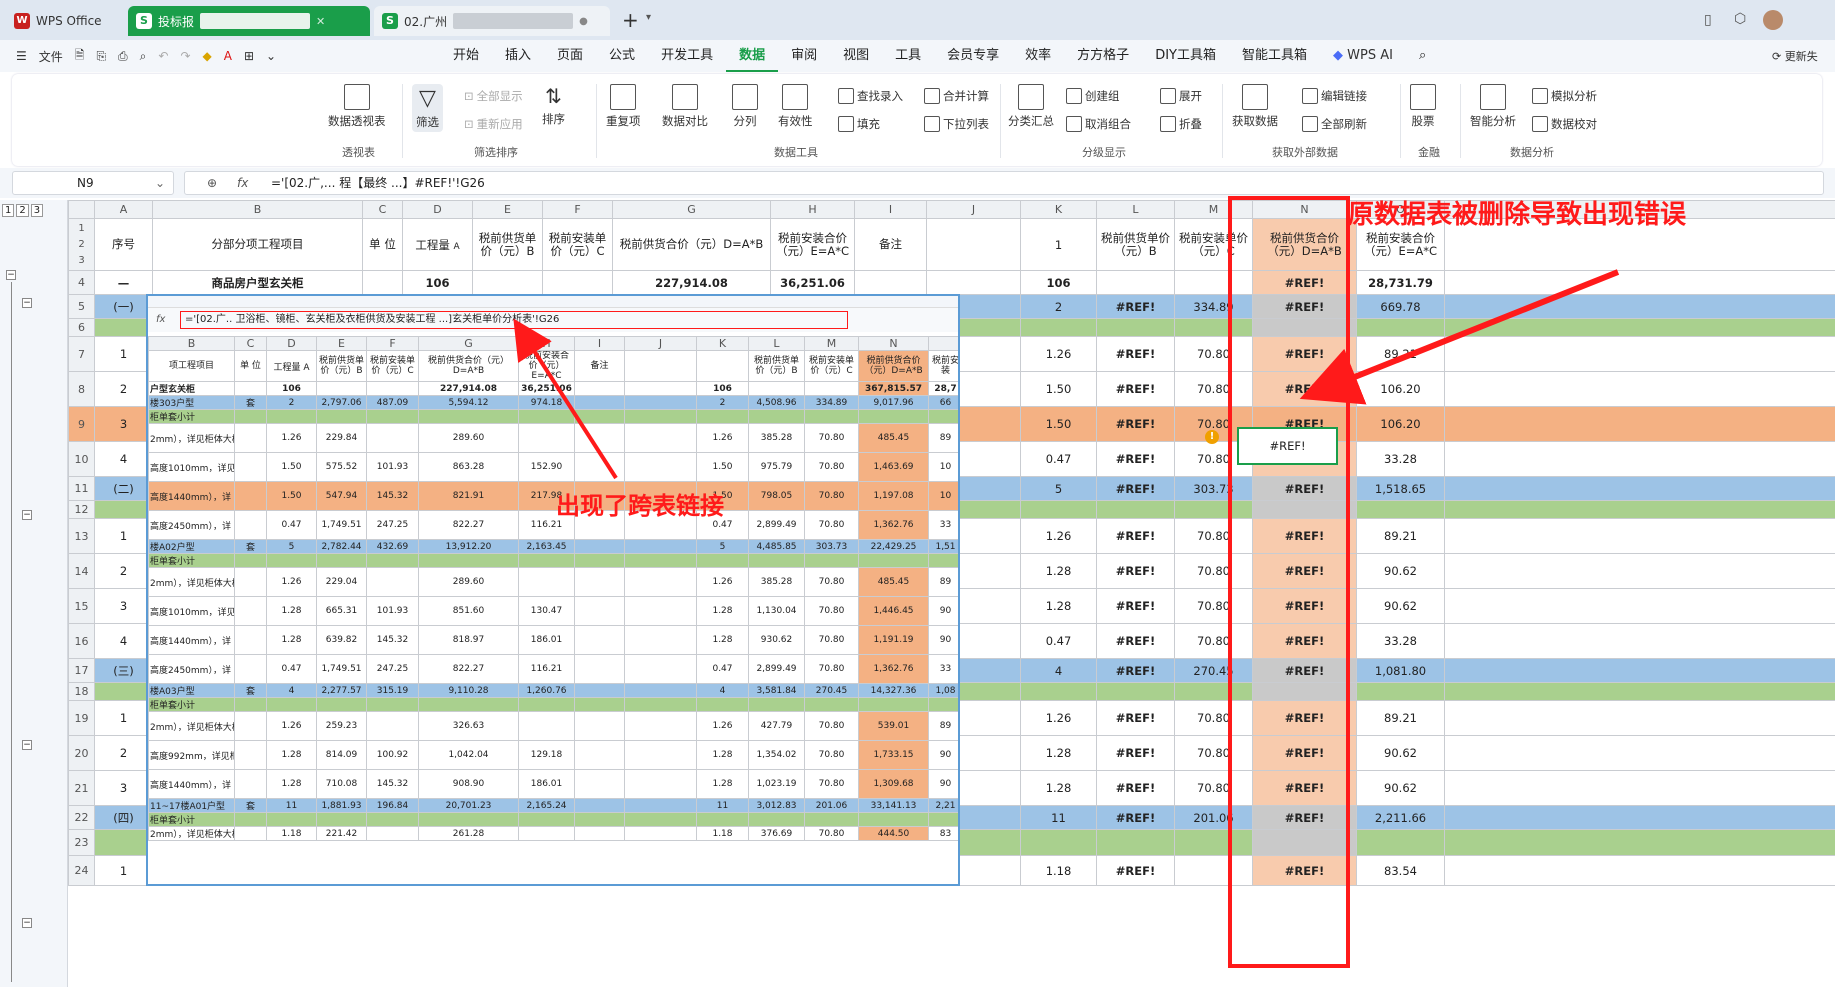 The image size is (1835, 987). Describe the element at coordinates (745, 106) in the screenshot. I see `split-columns-button: 分列` at that location.